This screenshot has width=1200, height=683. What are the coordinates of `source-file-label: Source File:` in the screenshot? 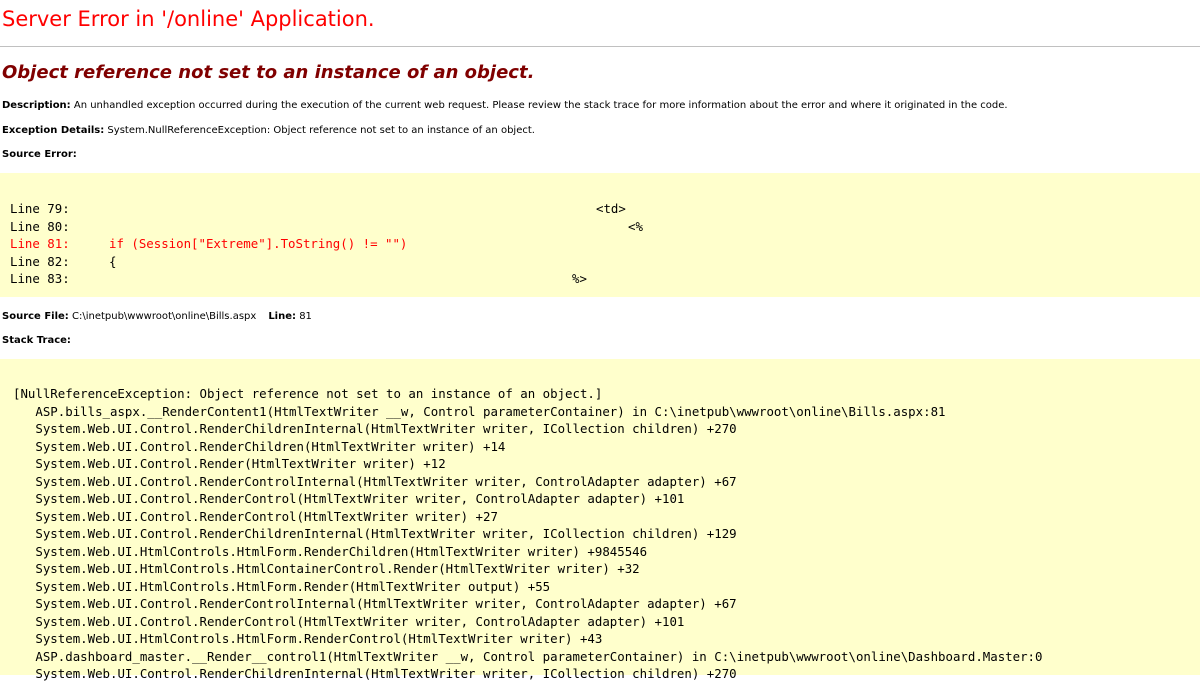 It's located at (35, 316).